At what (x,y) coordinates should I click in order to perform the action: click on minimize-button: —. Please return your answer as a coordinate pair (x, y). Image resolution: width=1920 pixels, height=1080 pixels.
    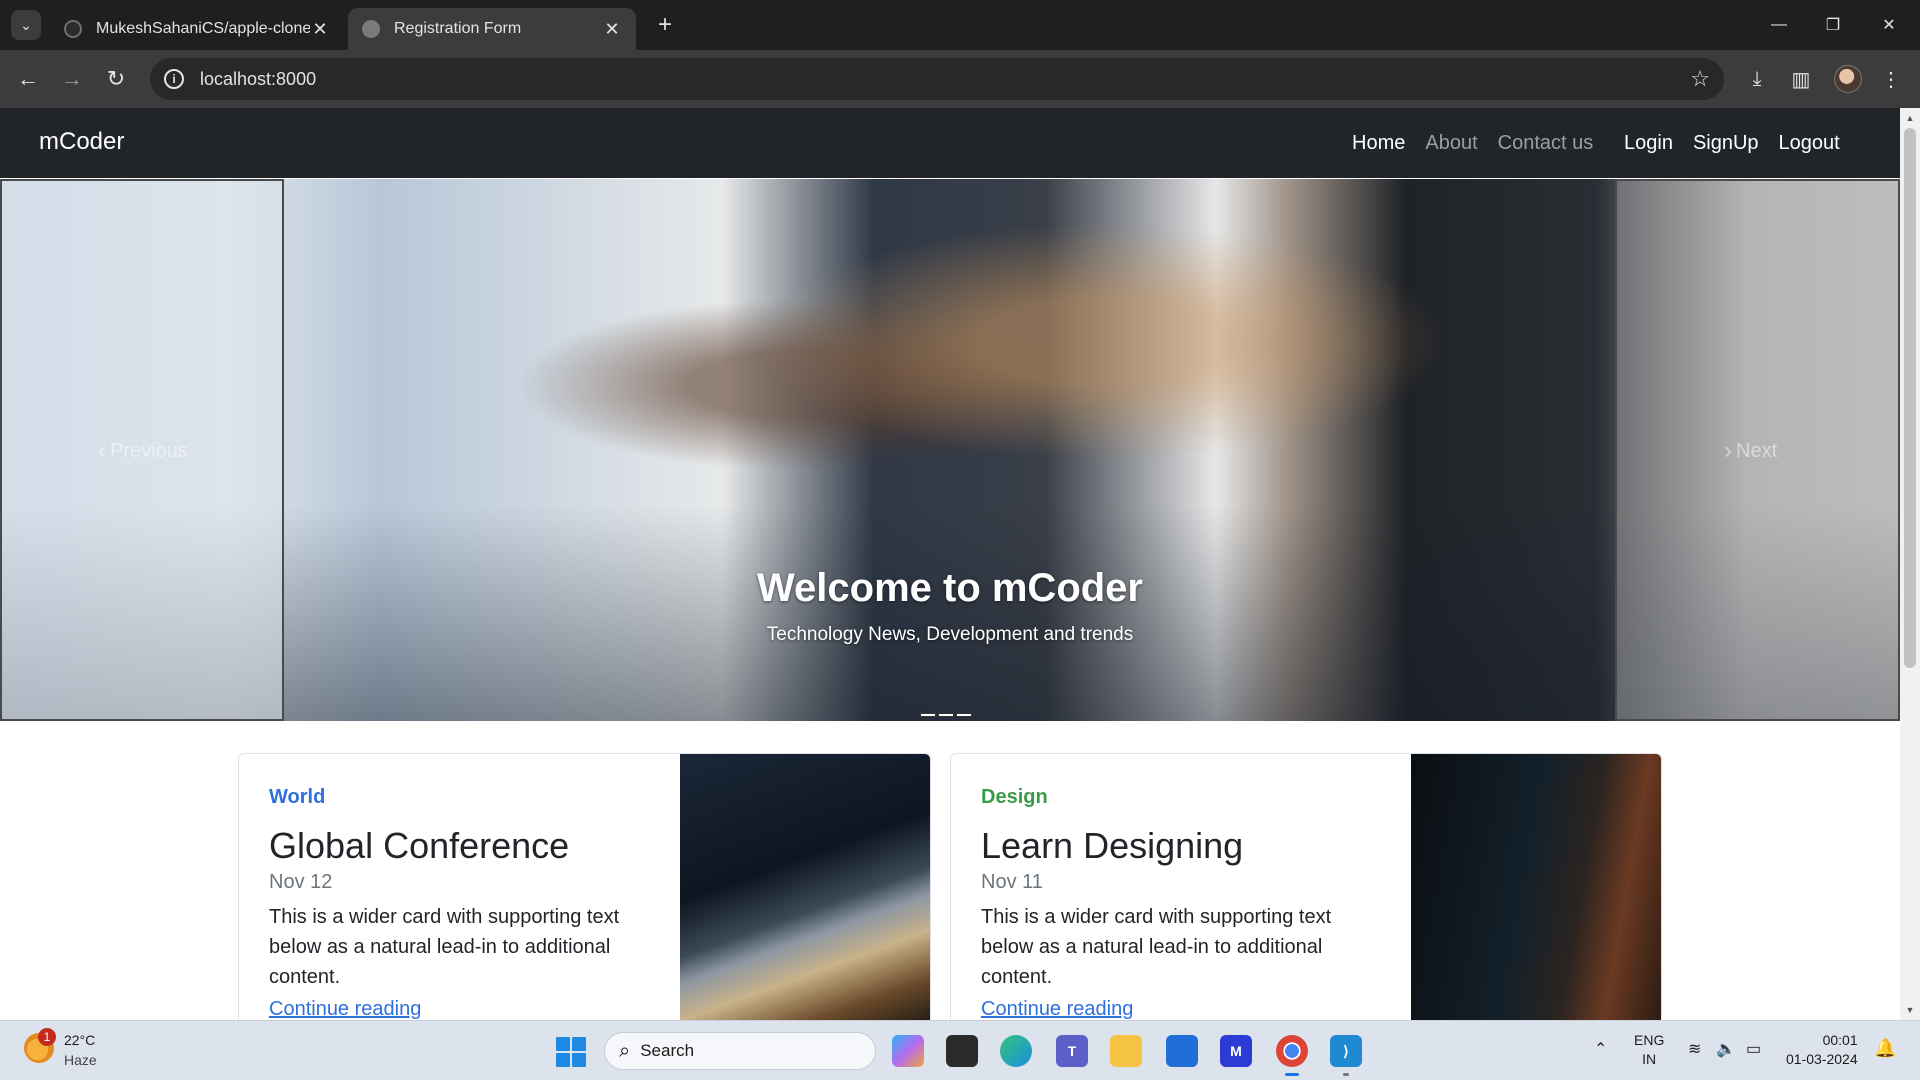
    Looking at the image, I should click on (1779, 25).